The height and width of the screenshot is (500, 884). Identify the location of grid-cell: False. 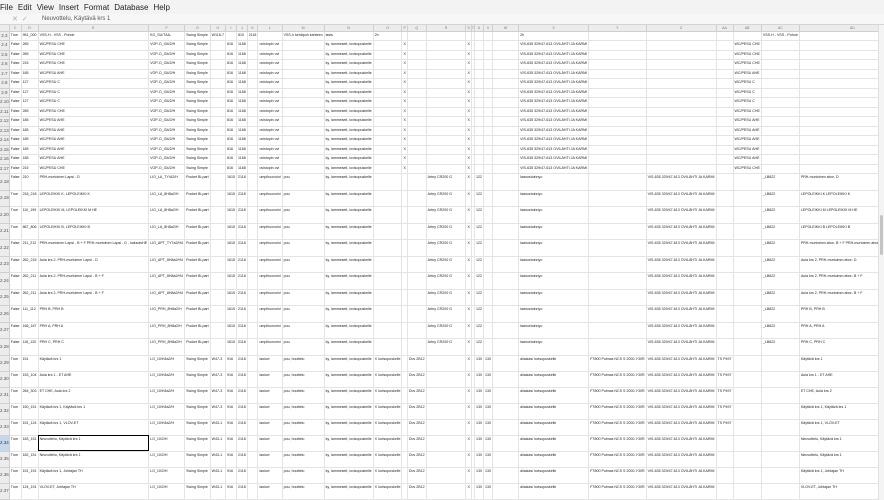
(15, 264).